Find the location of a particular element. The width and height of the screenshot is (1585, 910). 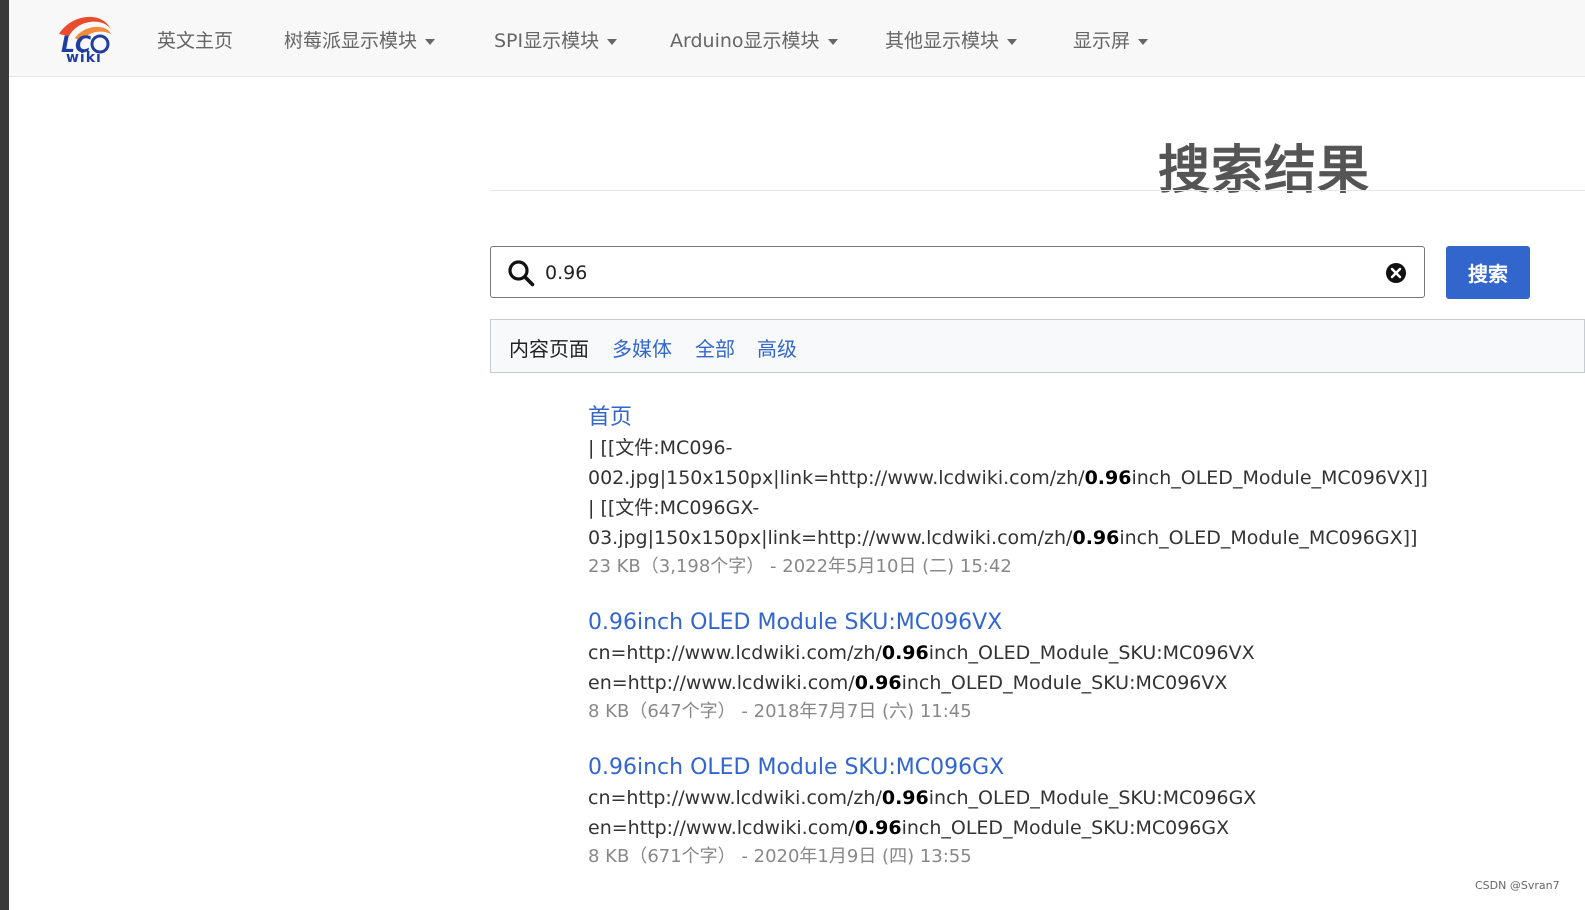

nav-item-raspberry-pi-display: 树莓派显示模块 is located at coordinates (360, 39).